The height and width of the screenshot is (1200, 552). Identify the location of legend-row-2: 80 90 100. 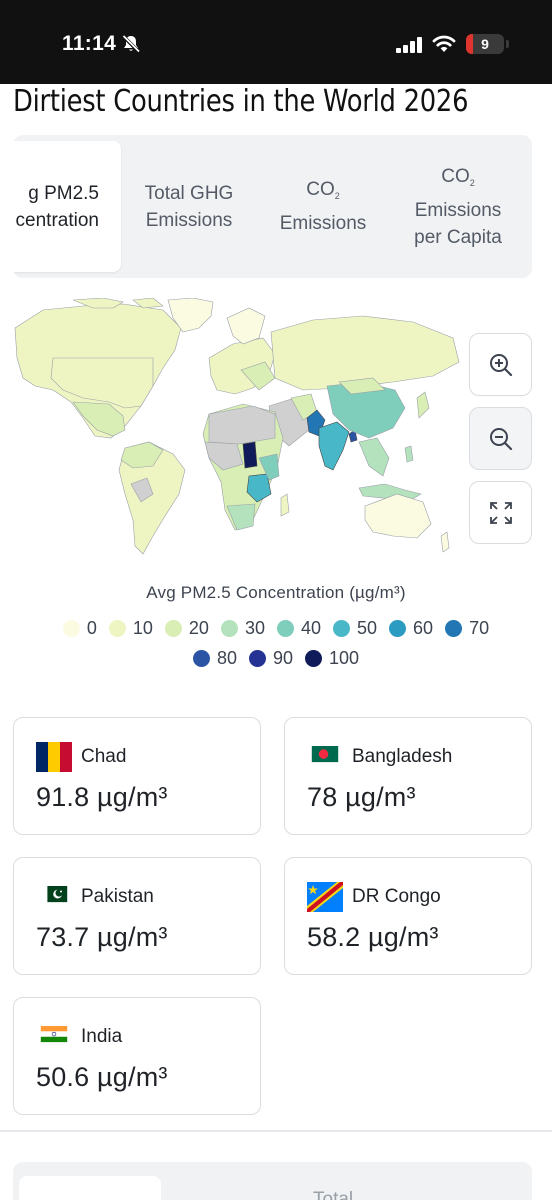
(276, 658).